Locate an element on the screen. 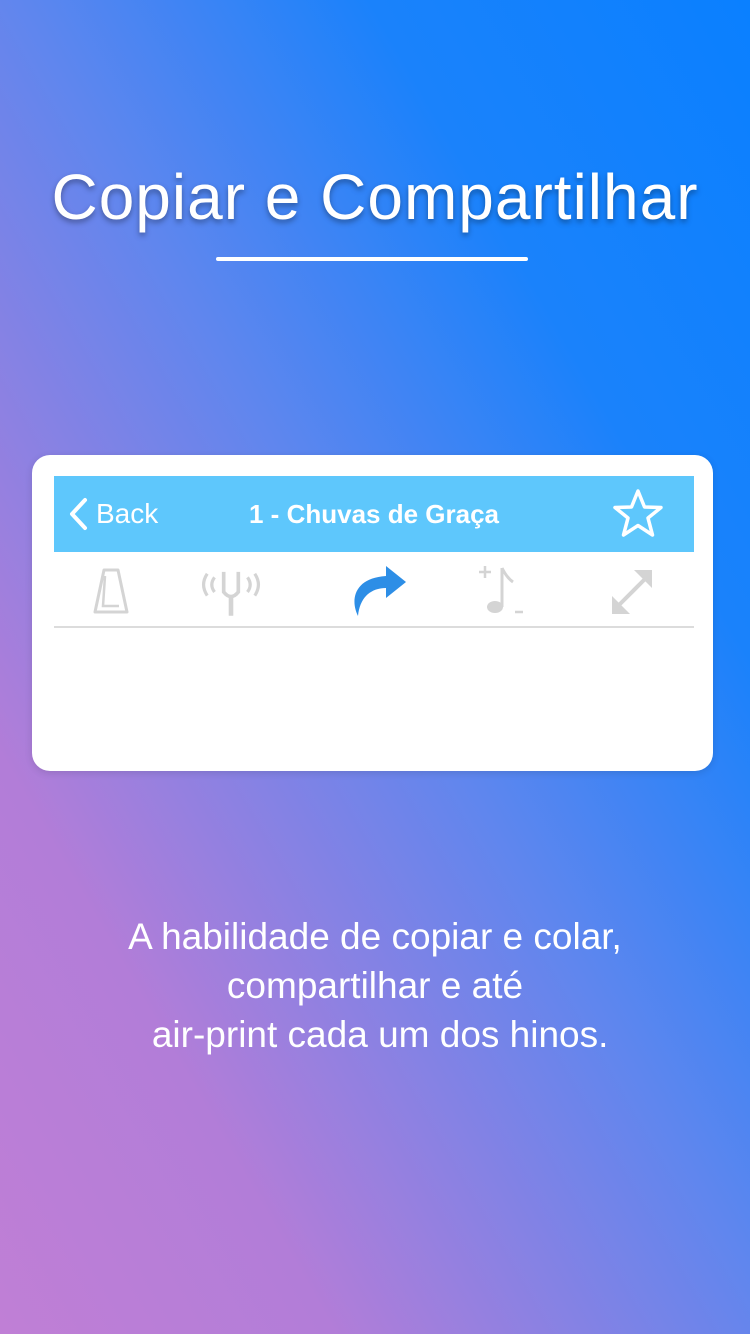 Image resolution: width=750 pixels, height=1334 pixels. tuning-fork-button is located at coordinates (231, 592).